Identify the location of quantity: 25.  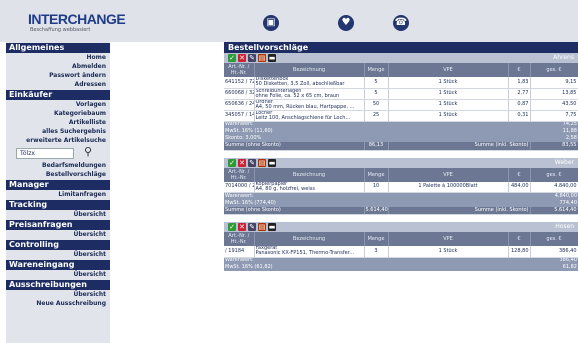
(376, 116).